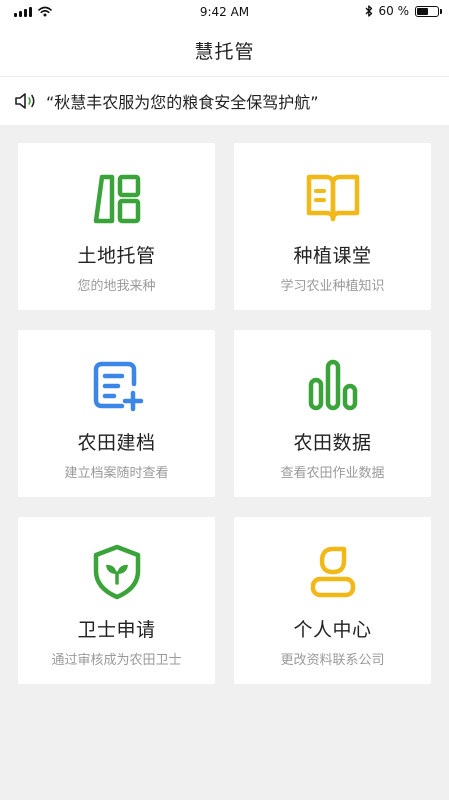 Image resolution: width=449 pixels, height=800 pixels. What do you see at coordinates (116, 660) in the screenshot?
I see `card-subtitle: 通过审核成为农田卫士` at bounding box center [116, 660].